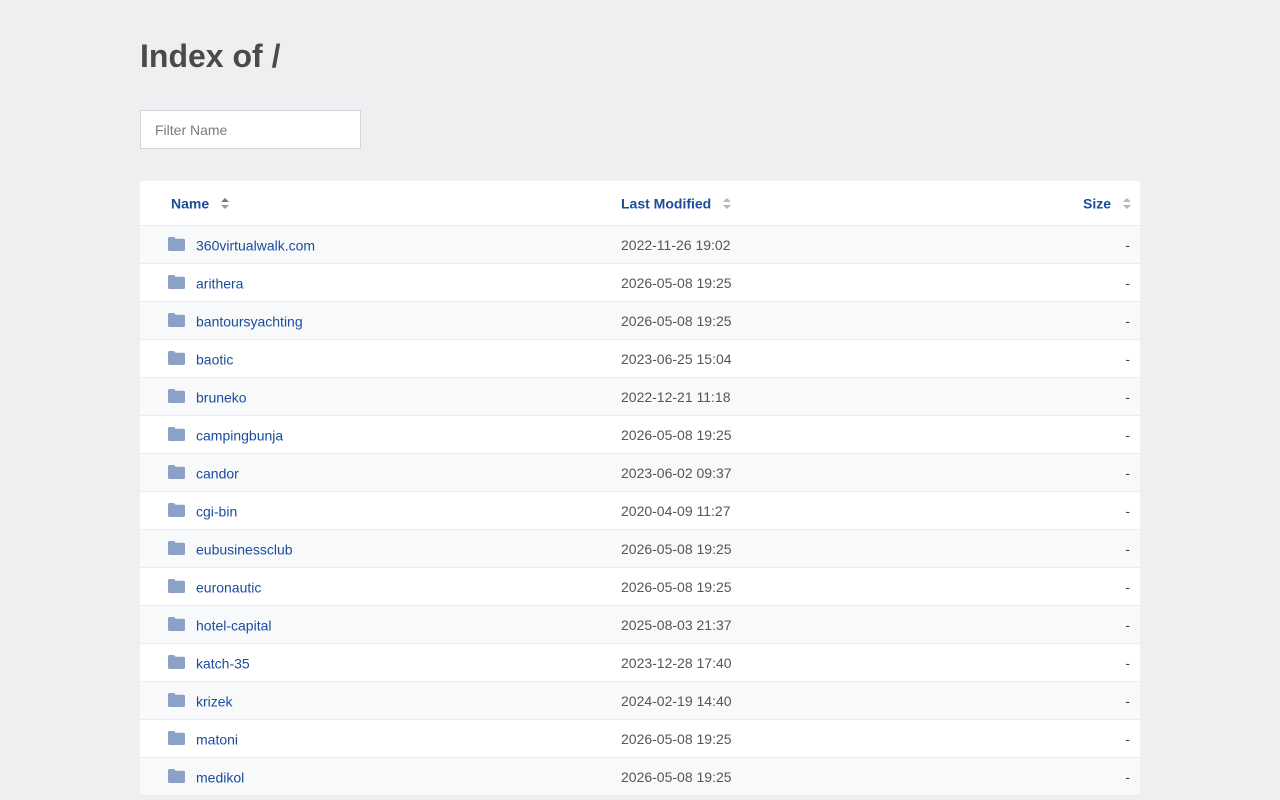 This screenshot has height=800, width=1280. I want to click on table-row: medikol 2026-05-08 19:25 -, so click(640, 776).